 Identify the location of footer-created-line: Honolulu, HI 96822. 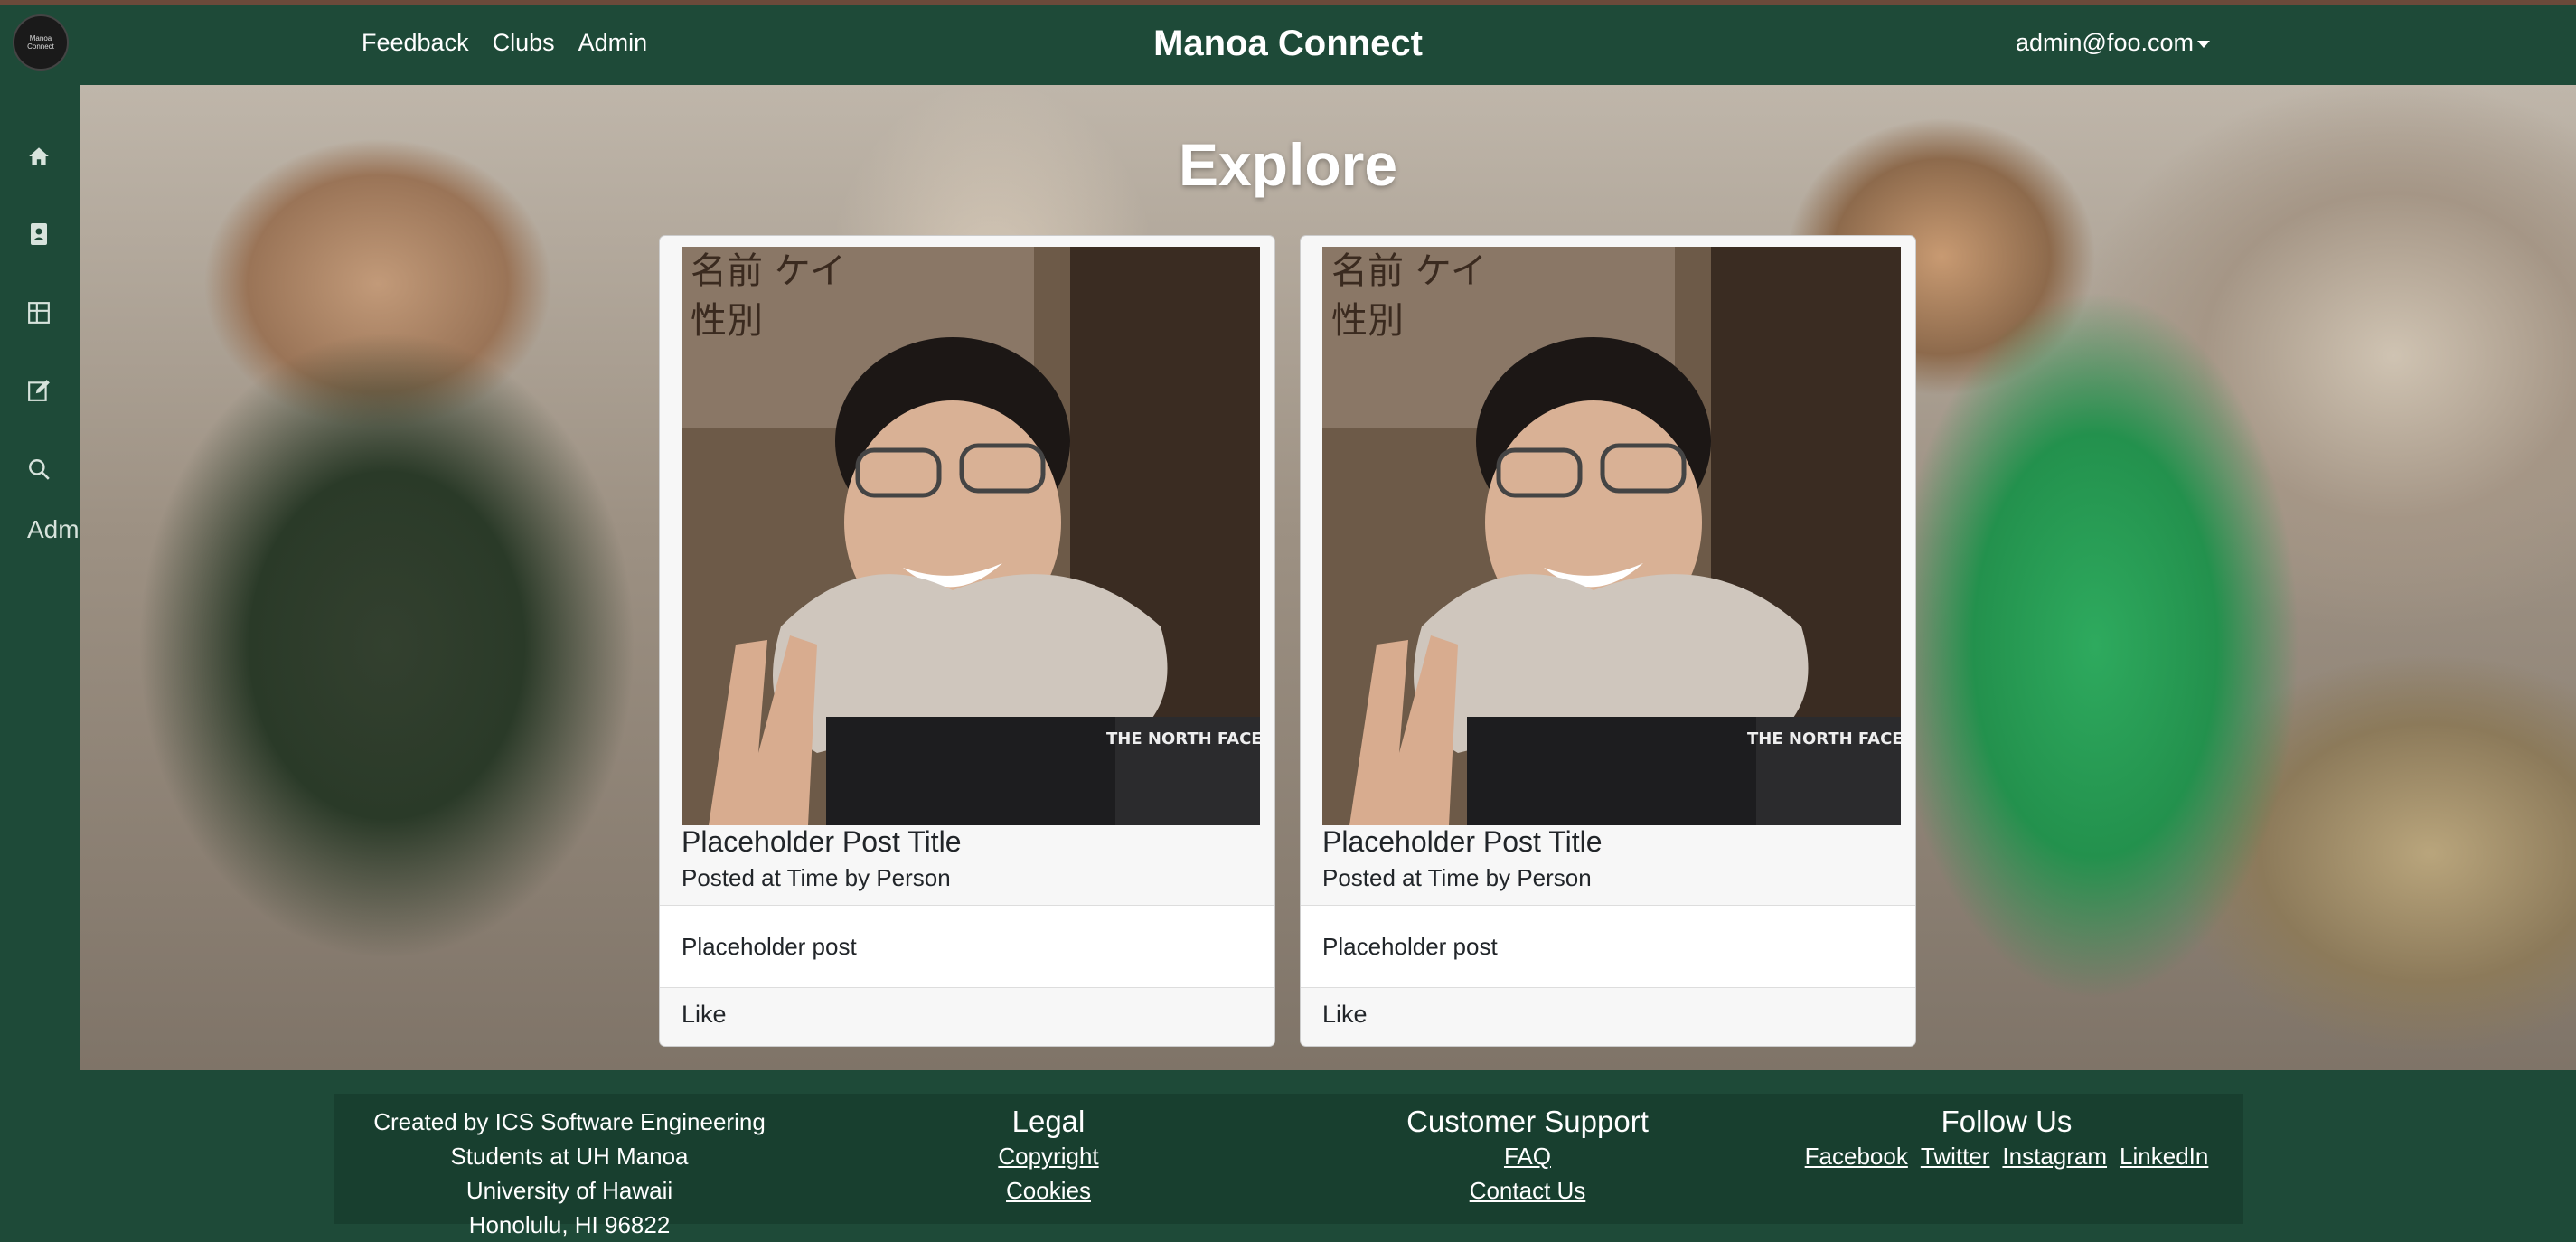
(570, 1224).